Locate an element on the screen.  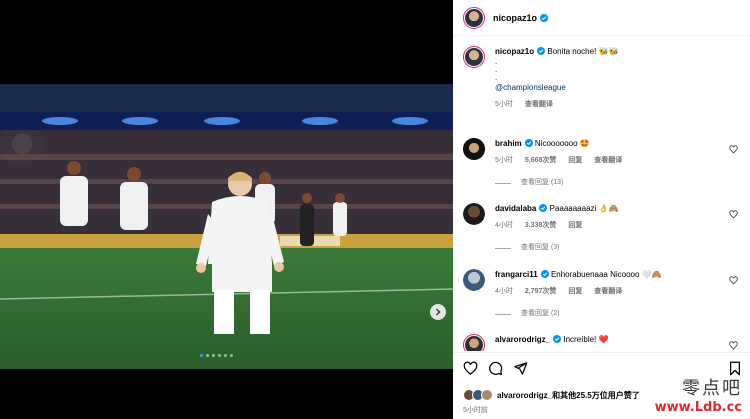
chevron-right-icon is located at coordinates (438, 312).